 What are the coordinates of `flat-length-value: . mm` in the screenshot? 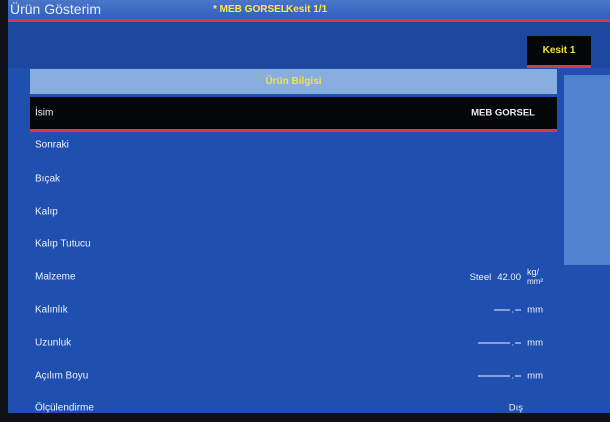 It's located at (510, 376).